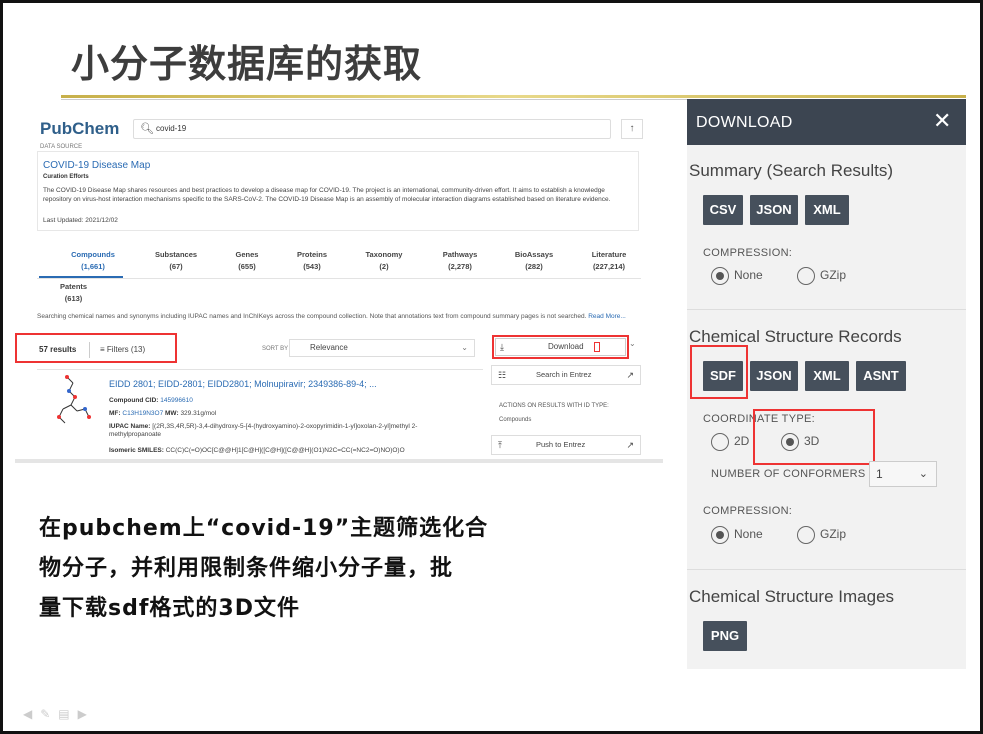 The width and height of the screenshot is (983, 734). What do you see at coordinates (163, 413) in the screenshot?
I see `molecular-formula: MF: C13H19N3O7 MW: 329.31g/mol` at bounding box center [163, 413].